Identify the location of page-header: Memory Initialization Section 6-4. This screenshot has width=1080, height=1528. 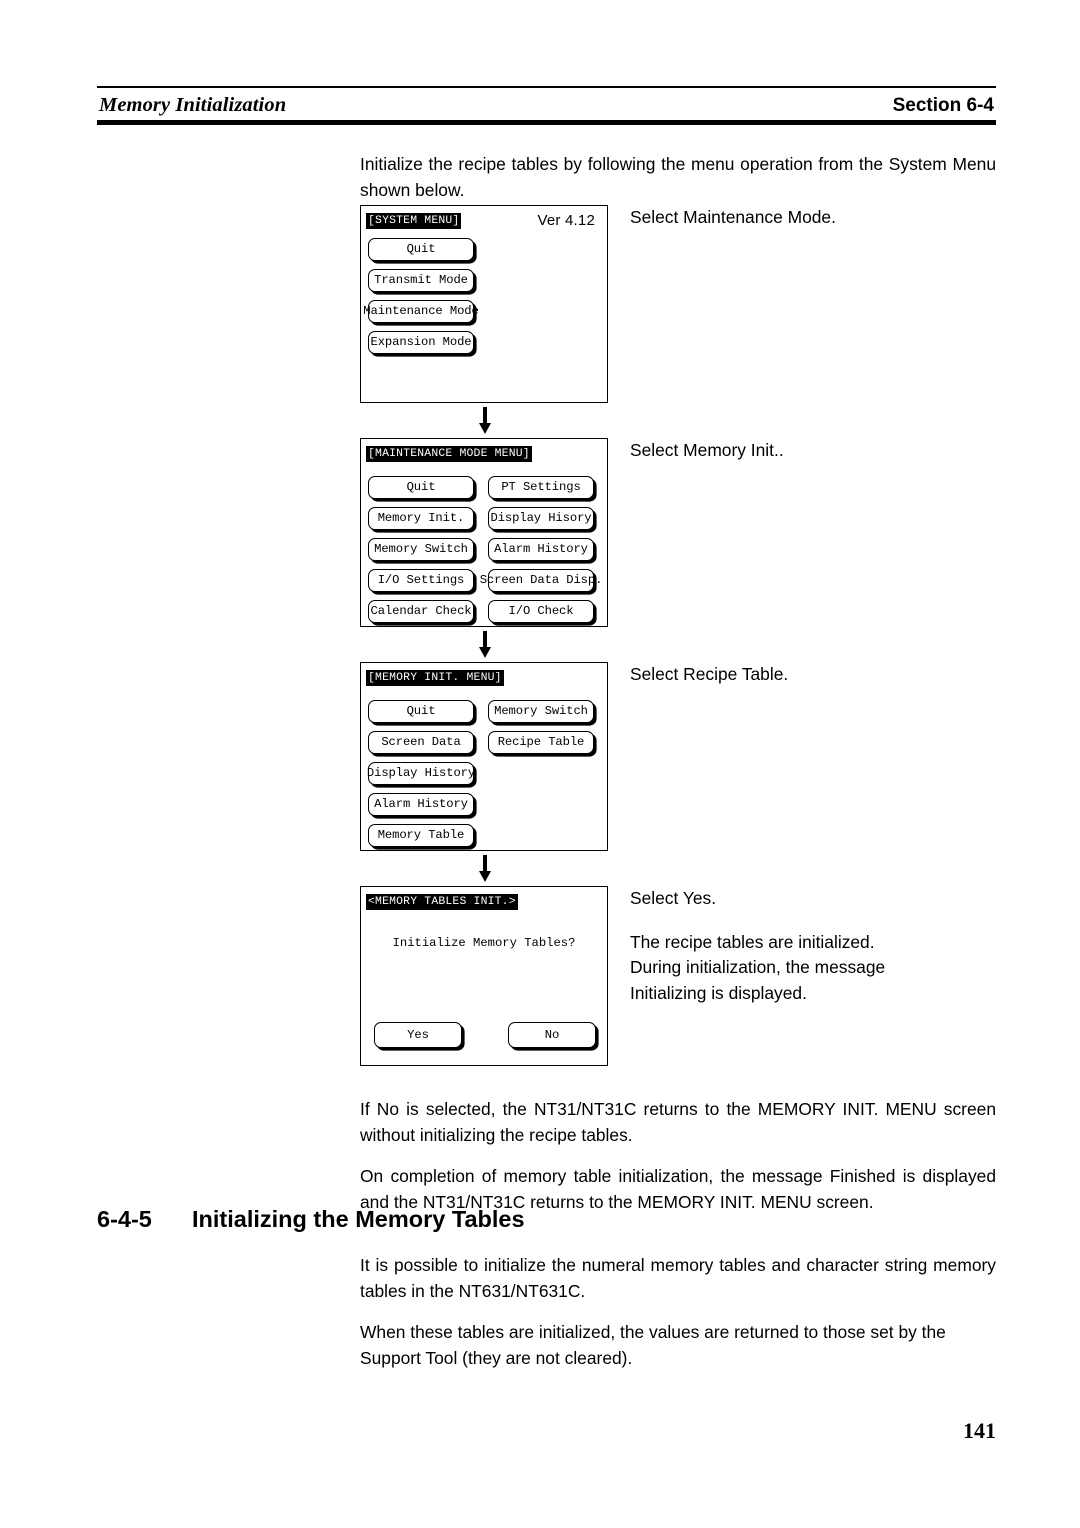
(546, 105).